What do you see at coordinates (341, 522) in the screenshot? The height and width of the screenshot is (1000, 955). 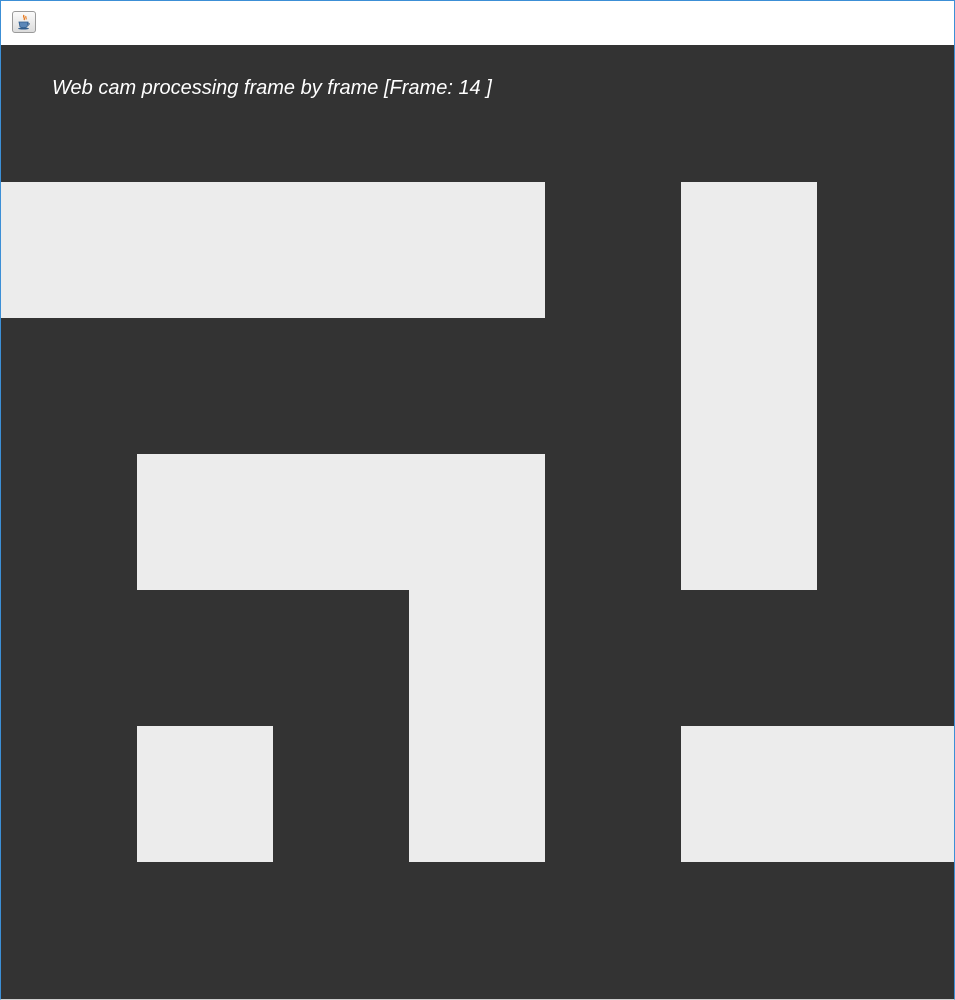 I see `light-block-middle-horizontal` at bounding box center [341, 522].